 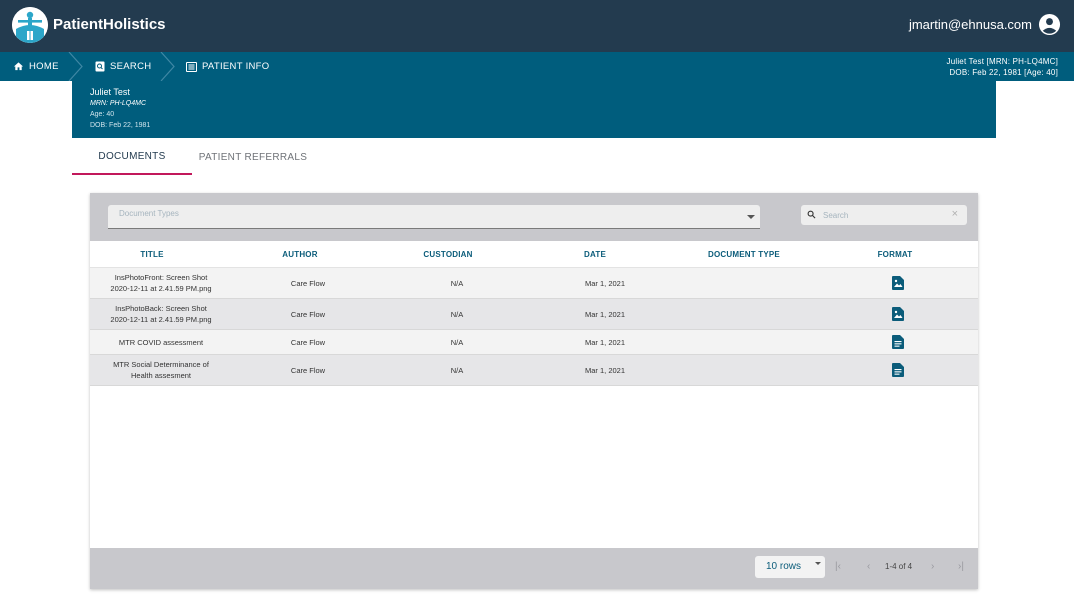 I want to click on search-icon, so click(x=811, y=214).